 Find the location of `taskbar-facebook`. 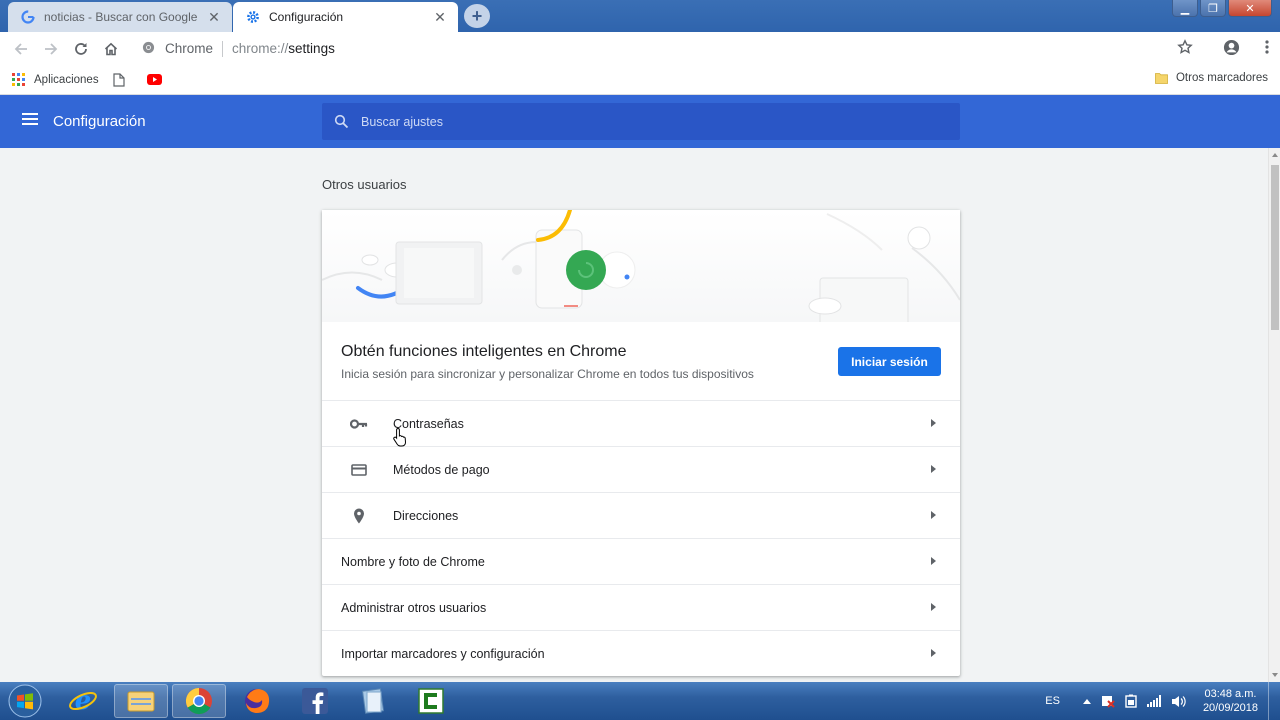

taskbar-facebook is located at coordinates (315, 701).